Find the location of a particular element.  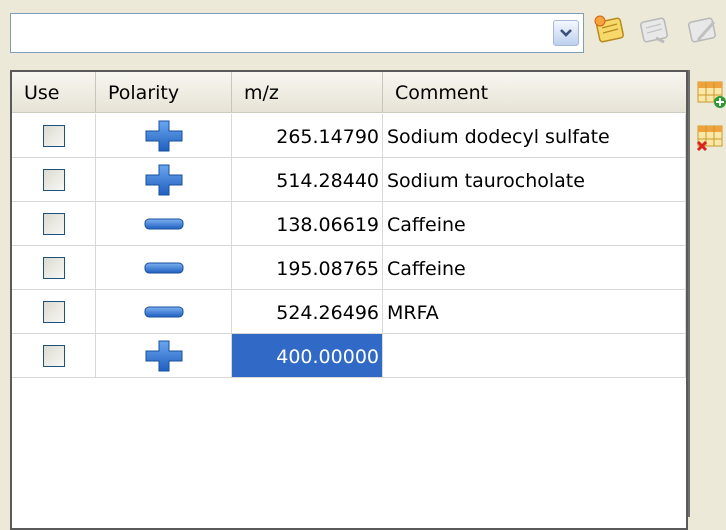

grid-add-icon is located at coordinates (711, 94).